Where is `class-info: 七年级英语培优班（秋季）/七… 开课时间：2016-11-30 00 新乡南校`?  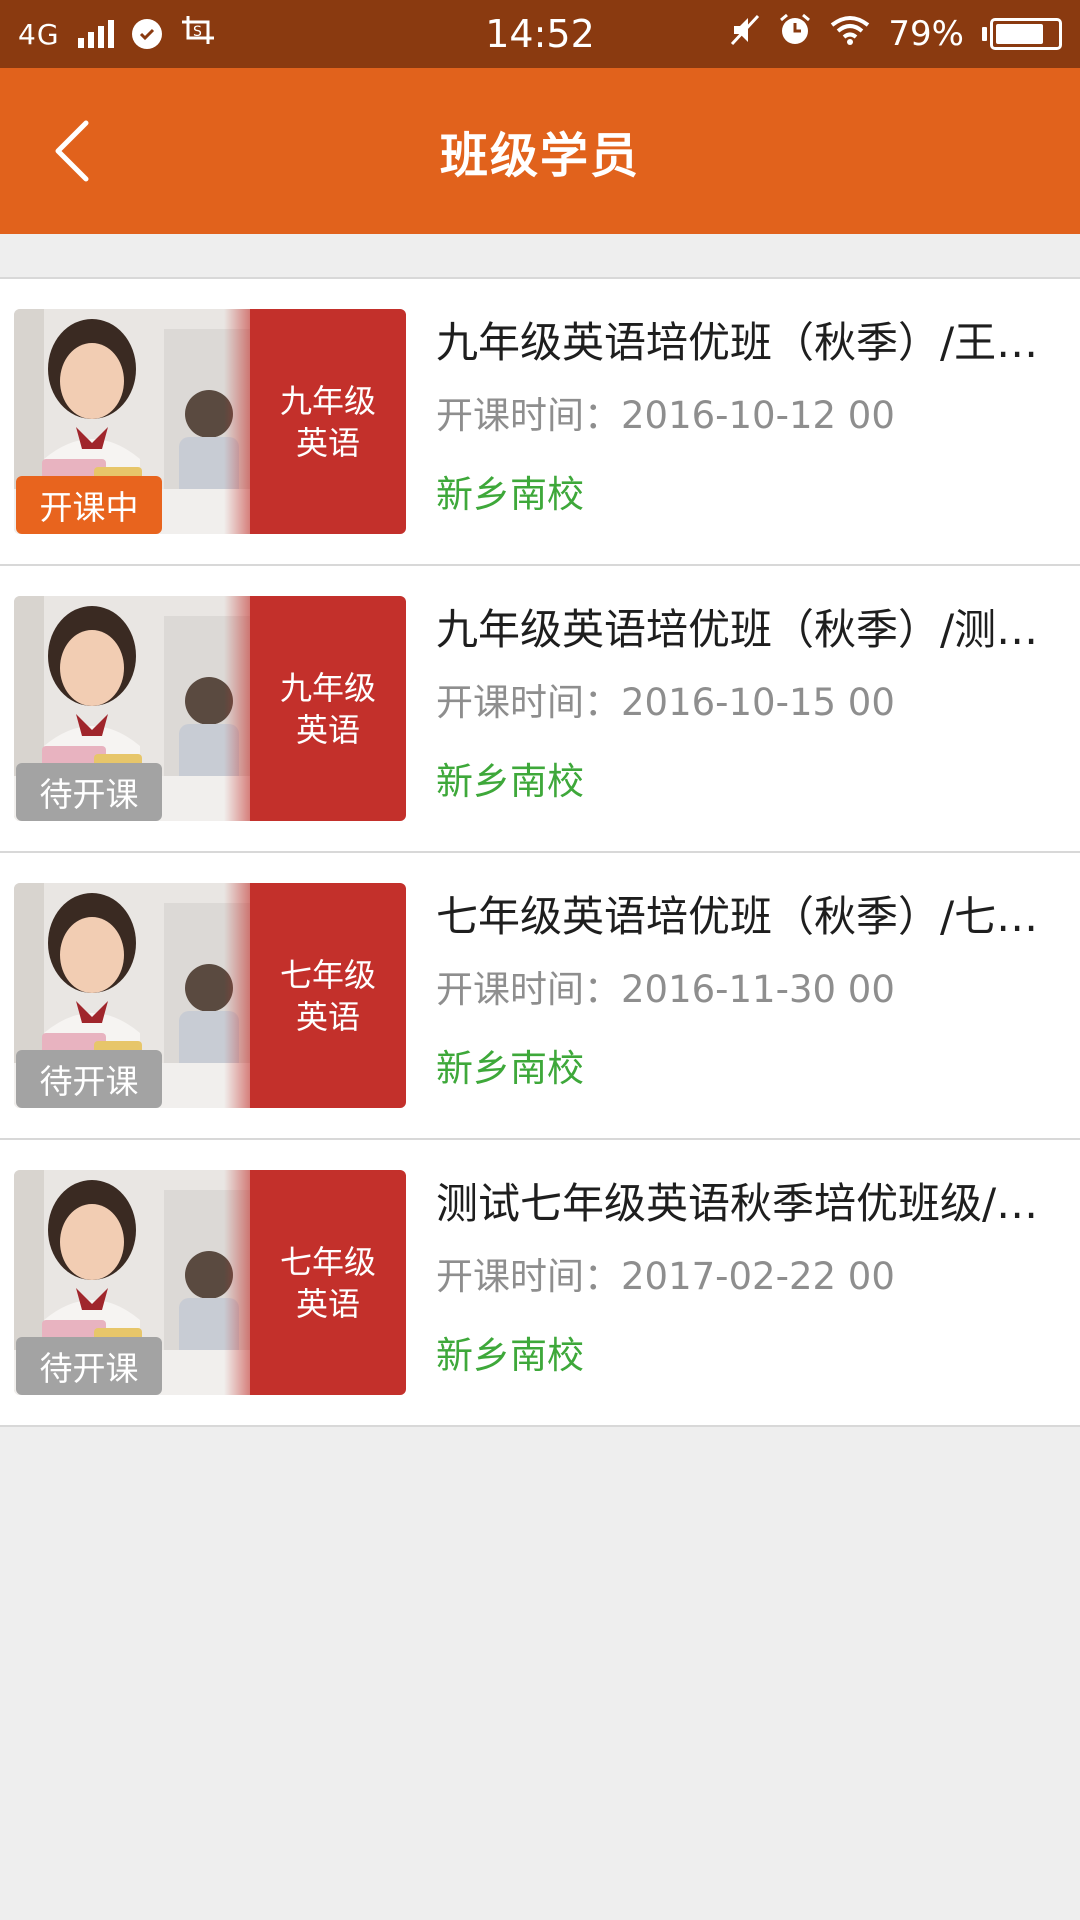
class-info: 七年级英语培优班（秋季）/七… 开课时间：2016-11-30 00 新乡南校 is located at coordinates (758, 990).